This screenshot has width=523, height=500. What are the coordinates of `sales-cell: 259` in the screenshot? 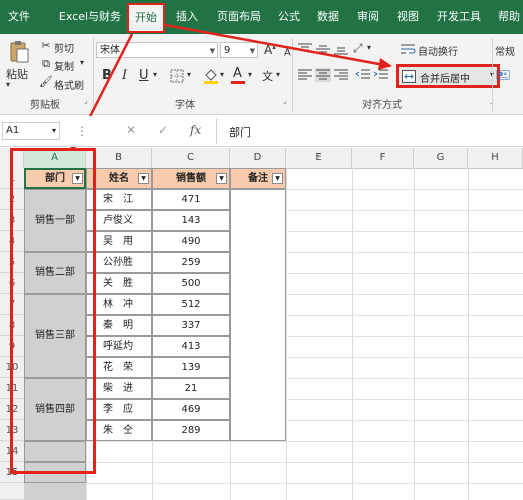 It's located at (191, 262).